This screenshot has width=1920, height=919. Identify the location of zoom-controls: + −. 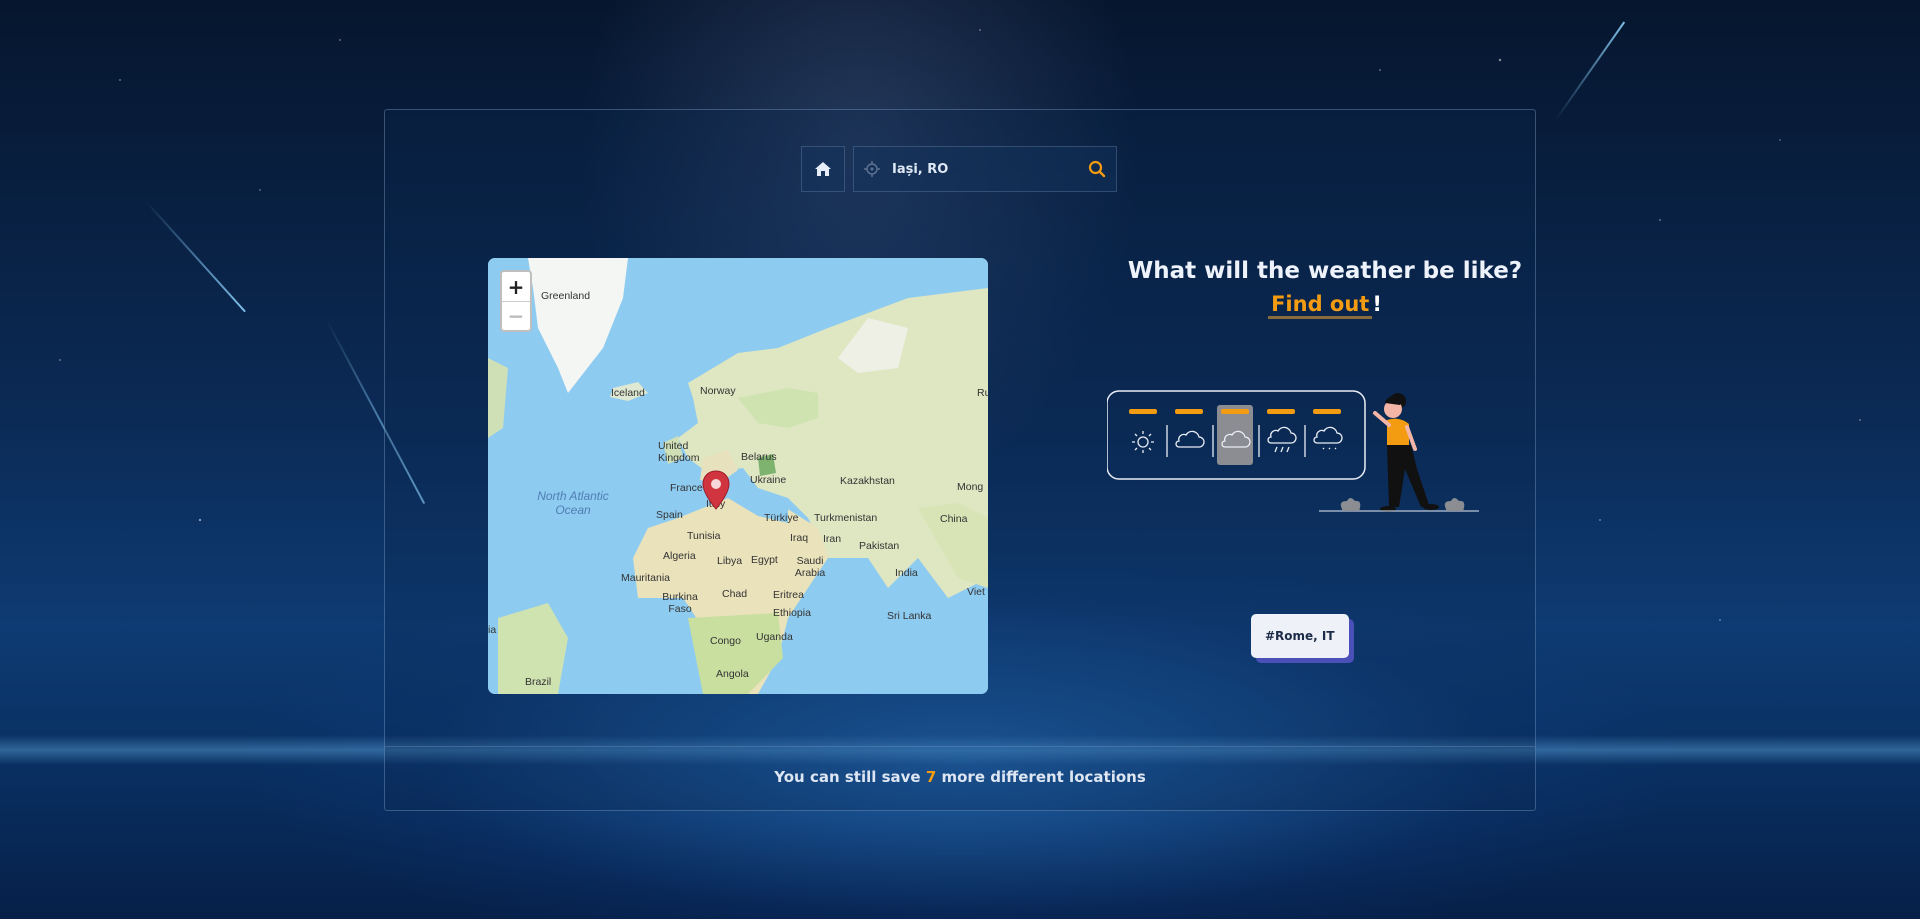
(516, 301).